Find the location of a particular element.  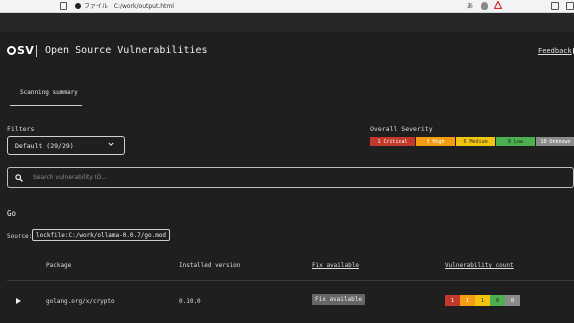

osv-logo-ring-icon is located at coordinates (11, 50).